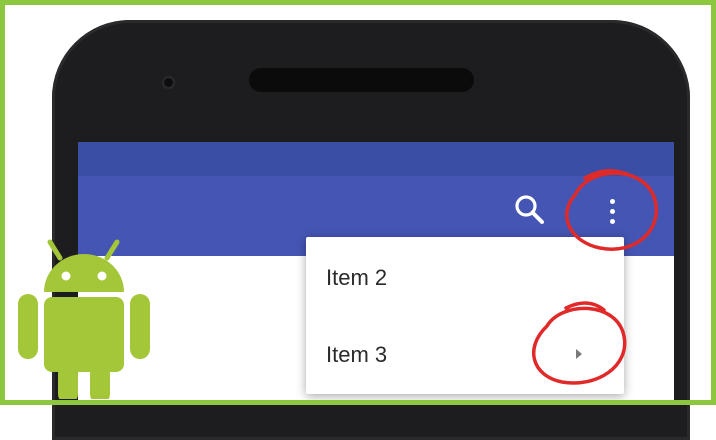  I want to click on menu-item-2: Item 2, so click(465, 278).